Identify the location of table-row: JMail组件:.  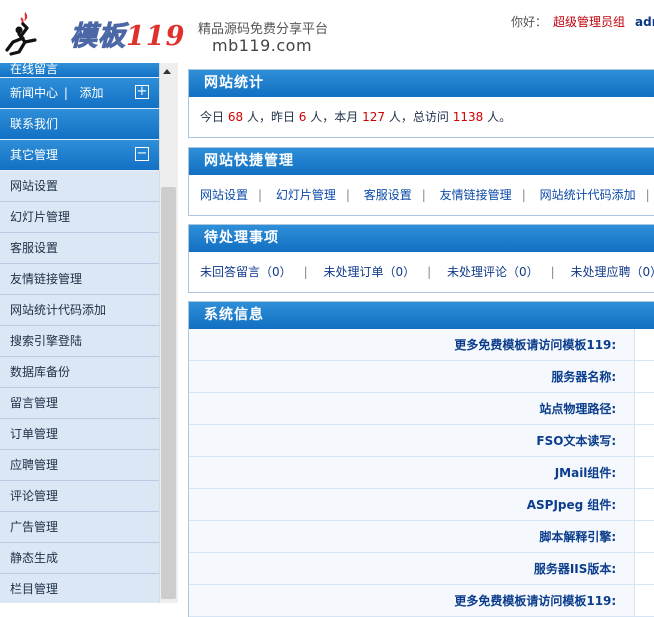
(421, 472).